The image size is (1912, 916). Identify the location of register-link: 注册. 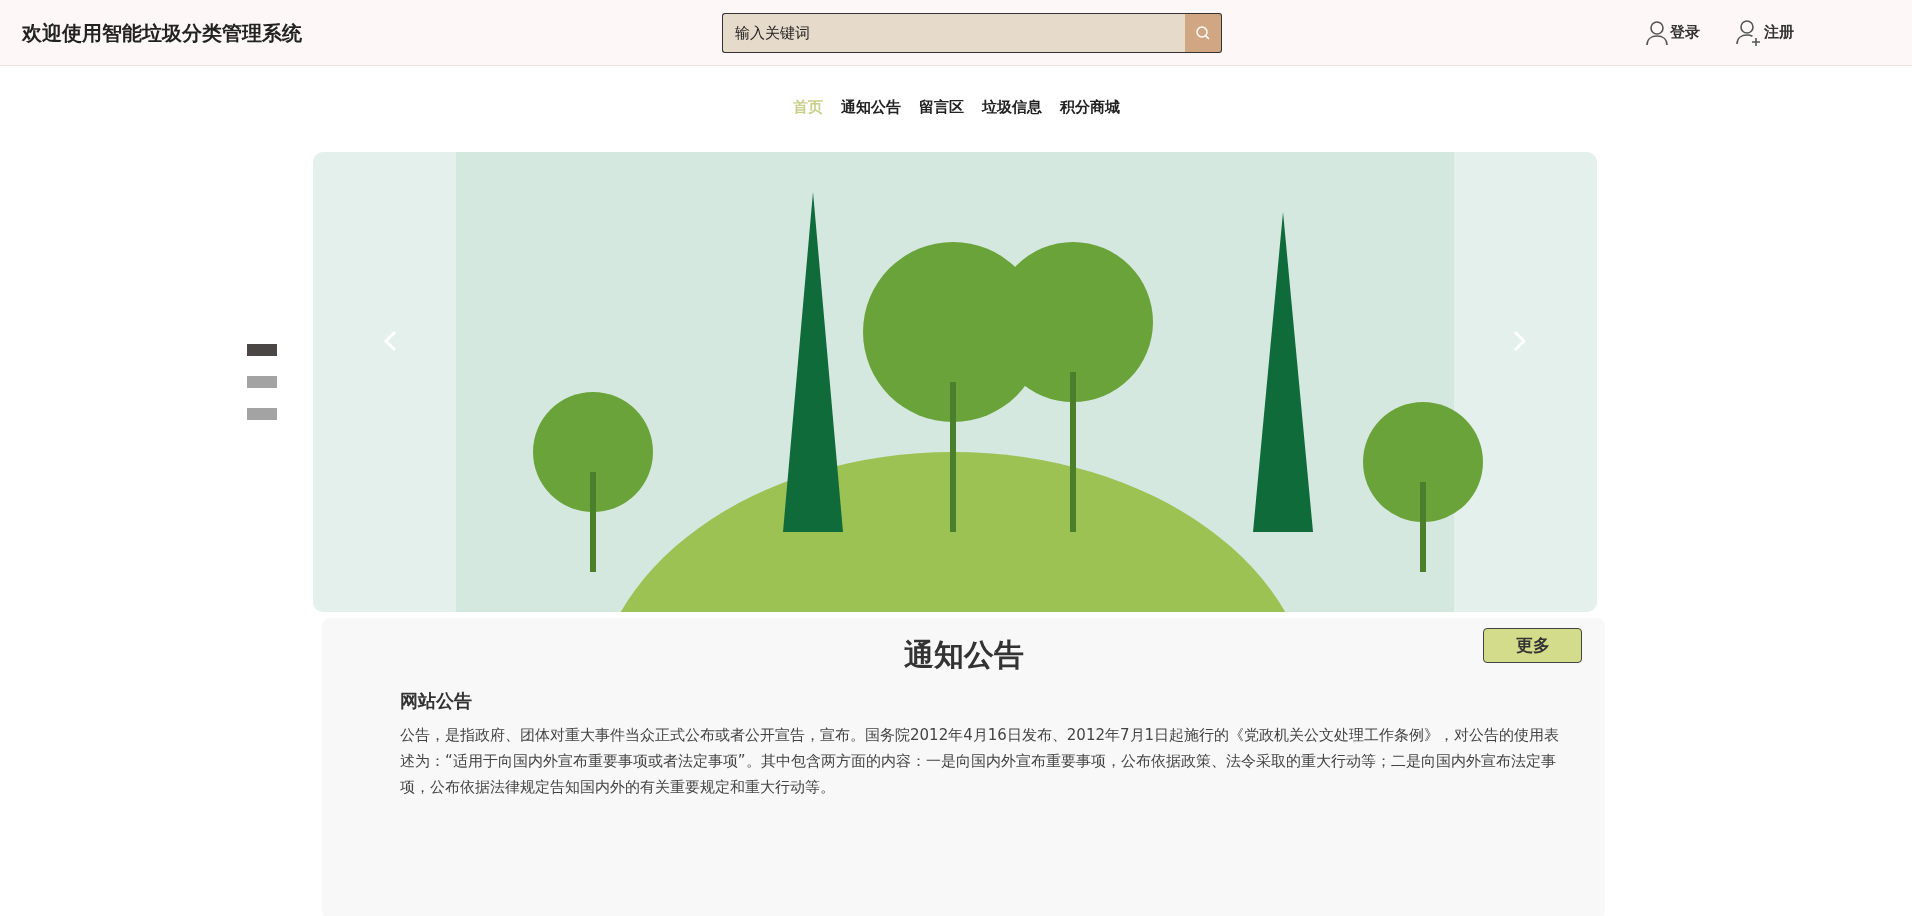
(1765, 32).